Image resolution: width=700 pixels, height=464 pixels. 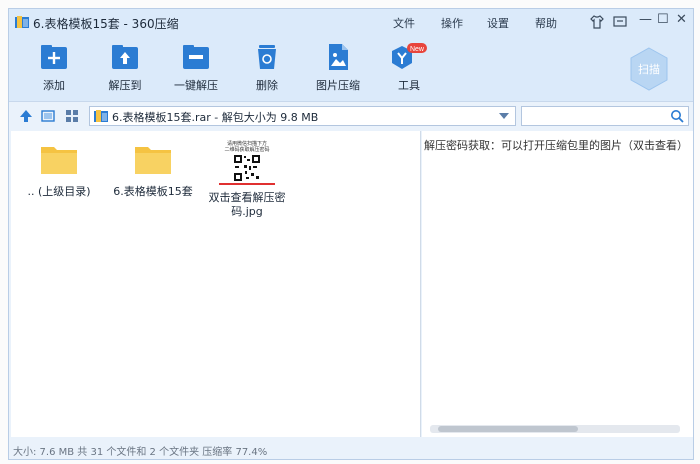 What do you see at coordinates (247, 184) in the screenshot?
I see `thumbnail-red-line` at bounding box center [247, 184].